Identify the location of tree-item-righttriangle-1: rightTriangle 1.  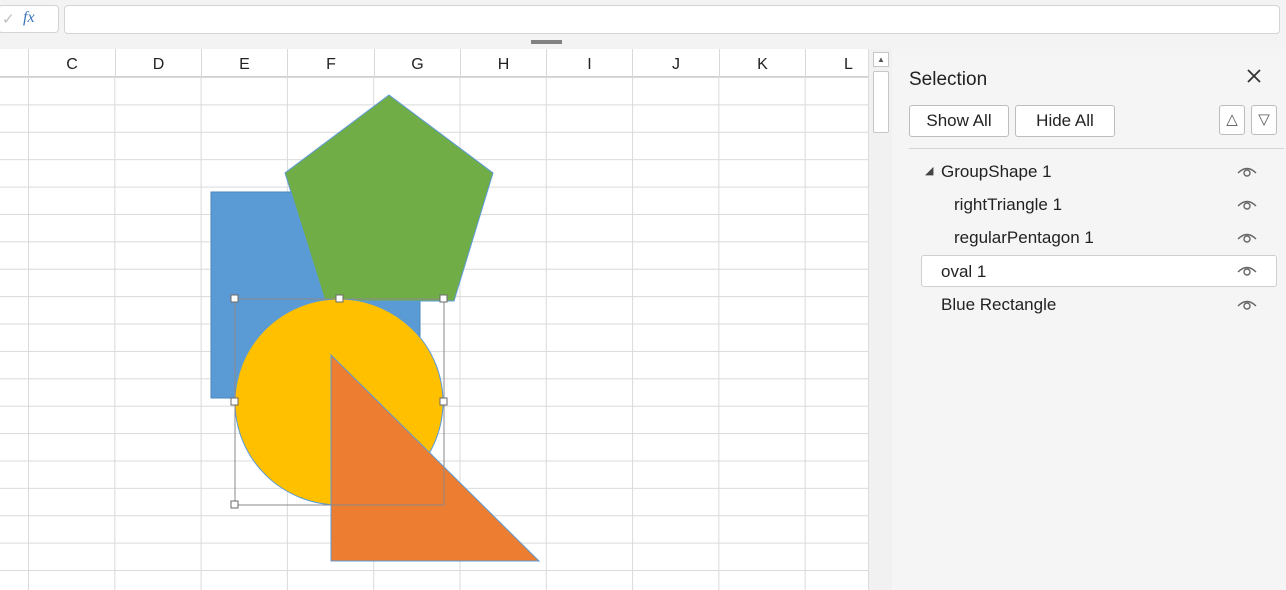
(1099, 205).